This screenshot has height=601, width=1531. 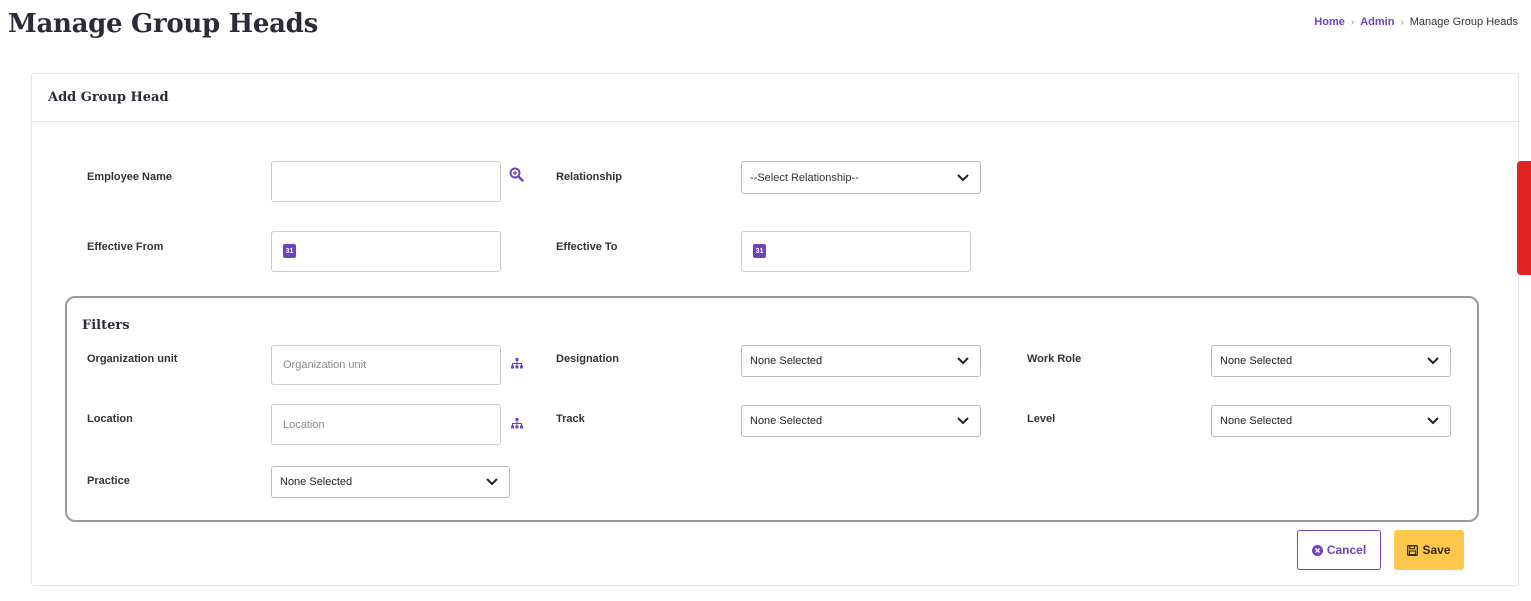 I want to click on filters-title: Filters, so click(x=106, y=325).